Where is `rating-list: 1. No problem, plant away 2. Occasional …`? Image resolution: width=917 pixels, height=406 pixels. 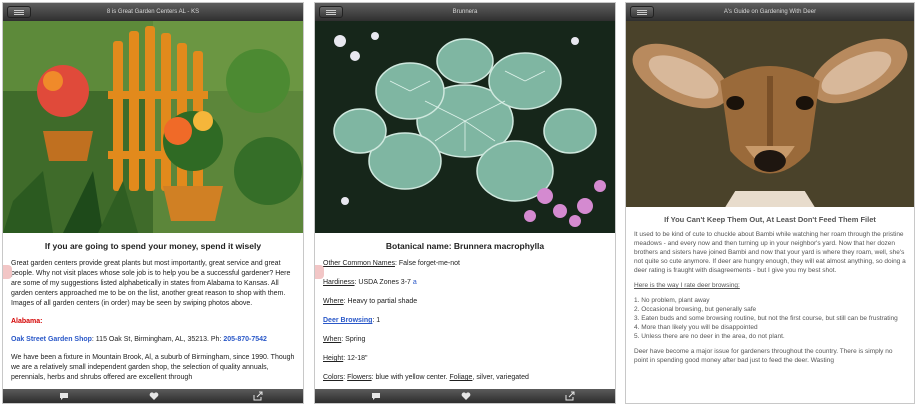 rating-list: 1. No problem, plant away 2. Occasional … is located at coordinates (770, 318).